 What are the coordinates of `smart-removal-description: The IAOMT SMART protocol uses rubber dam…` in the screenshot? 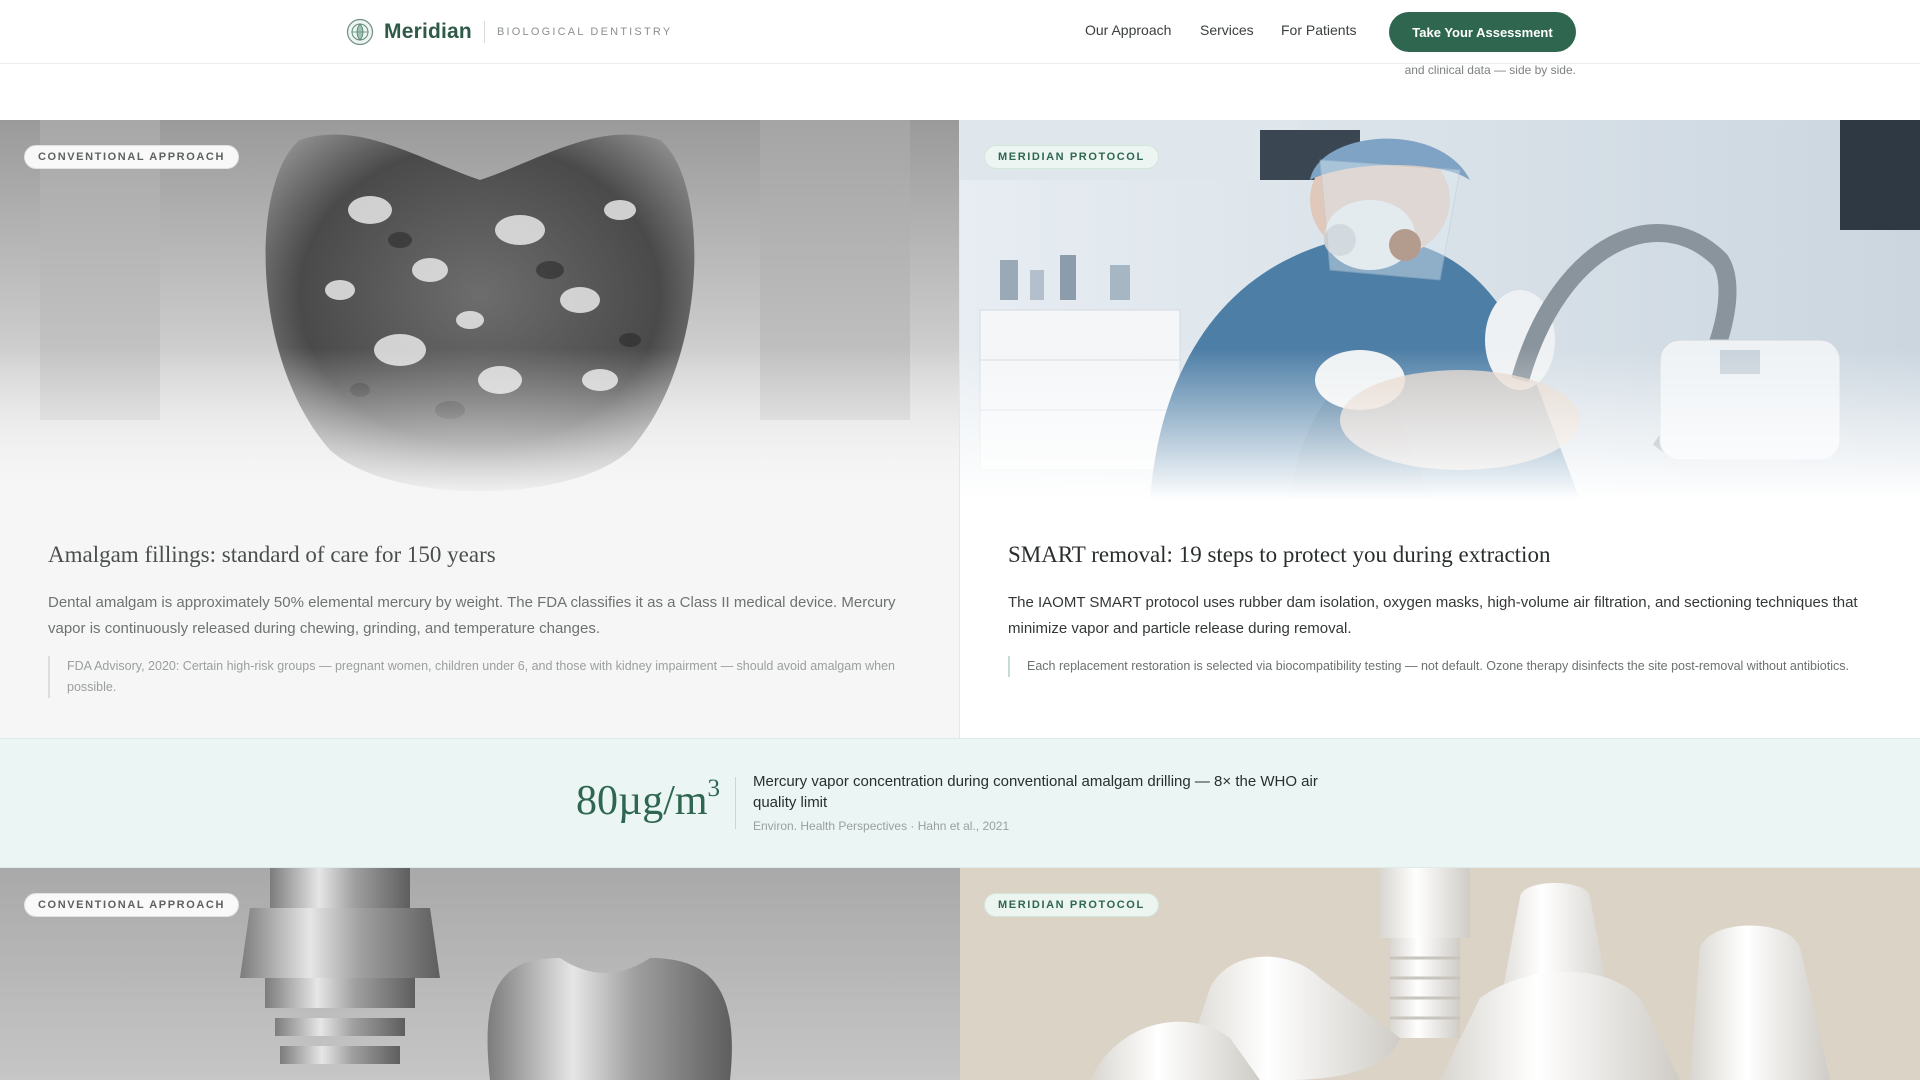 It's located at (1433, 615).